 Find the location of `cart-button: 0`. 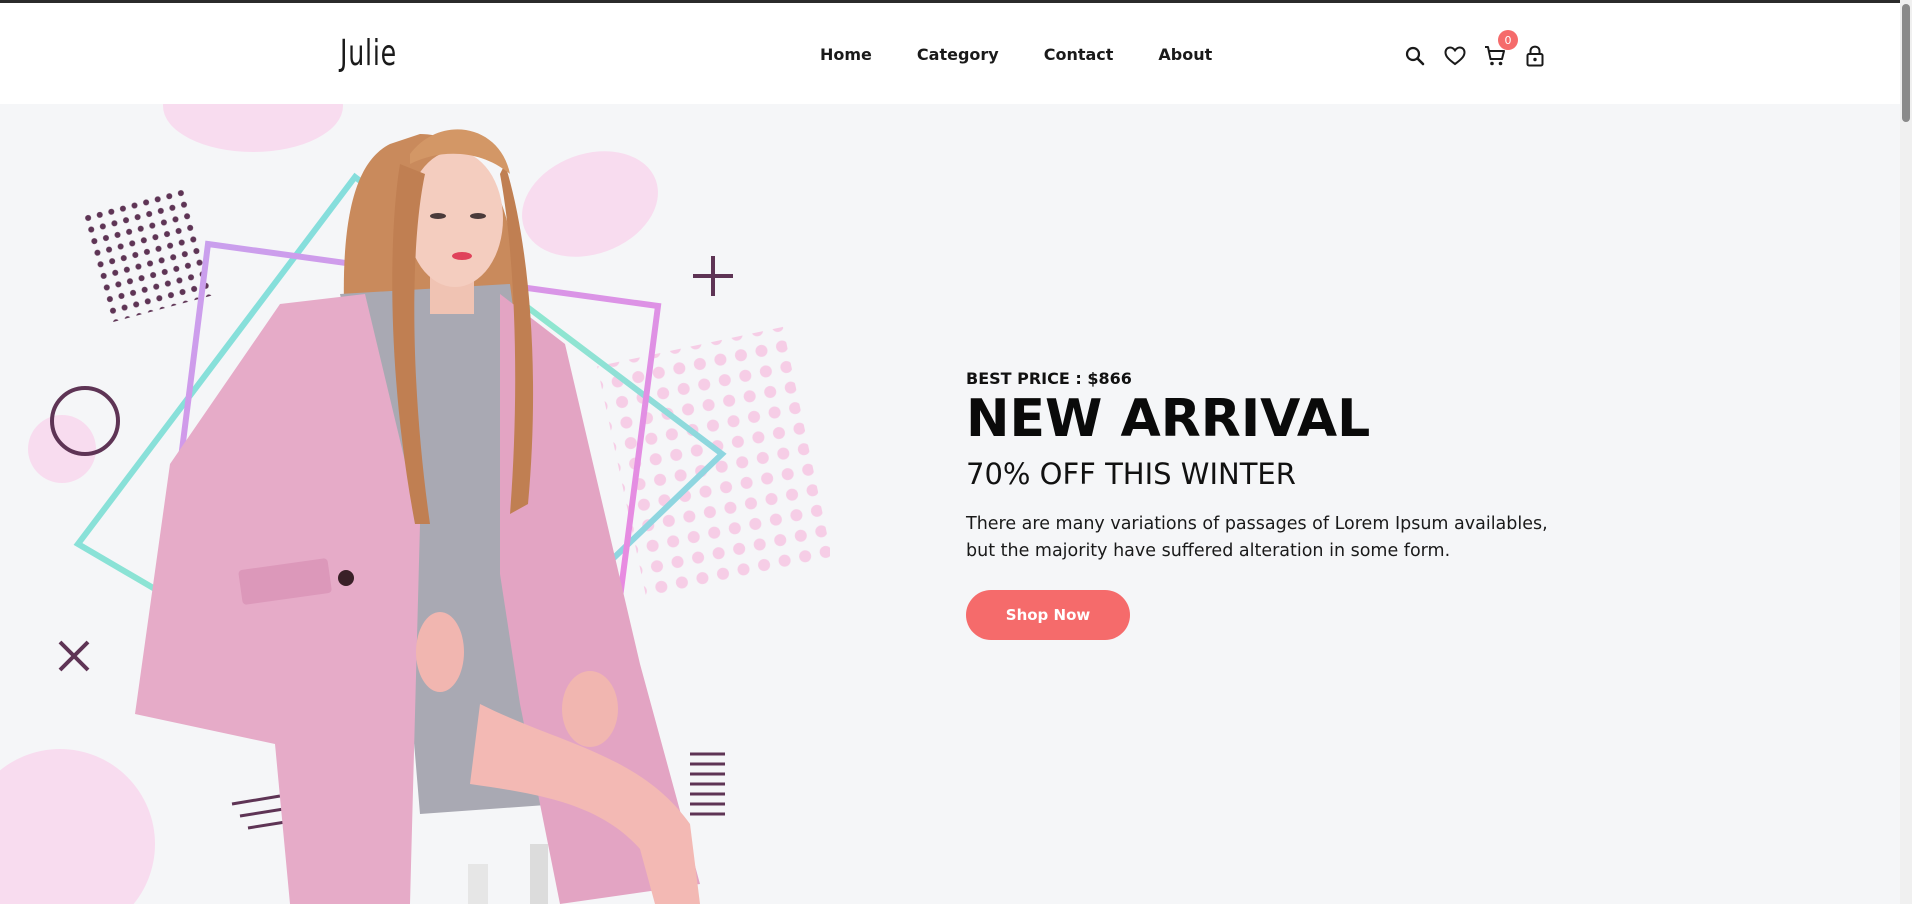

cart-button: 0 is located at coordinates (1500, 49).